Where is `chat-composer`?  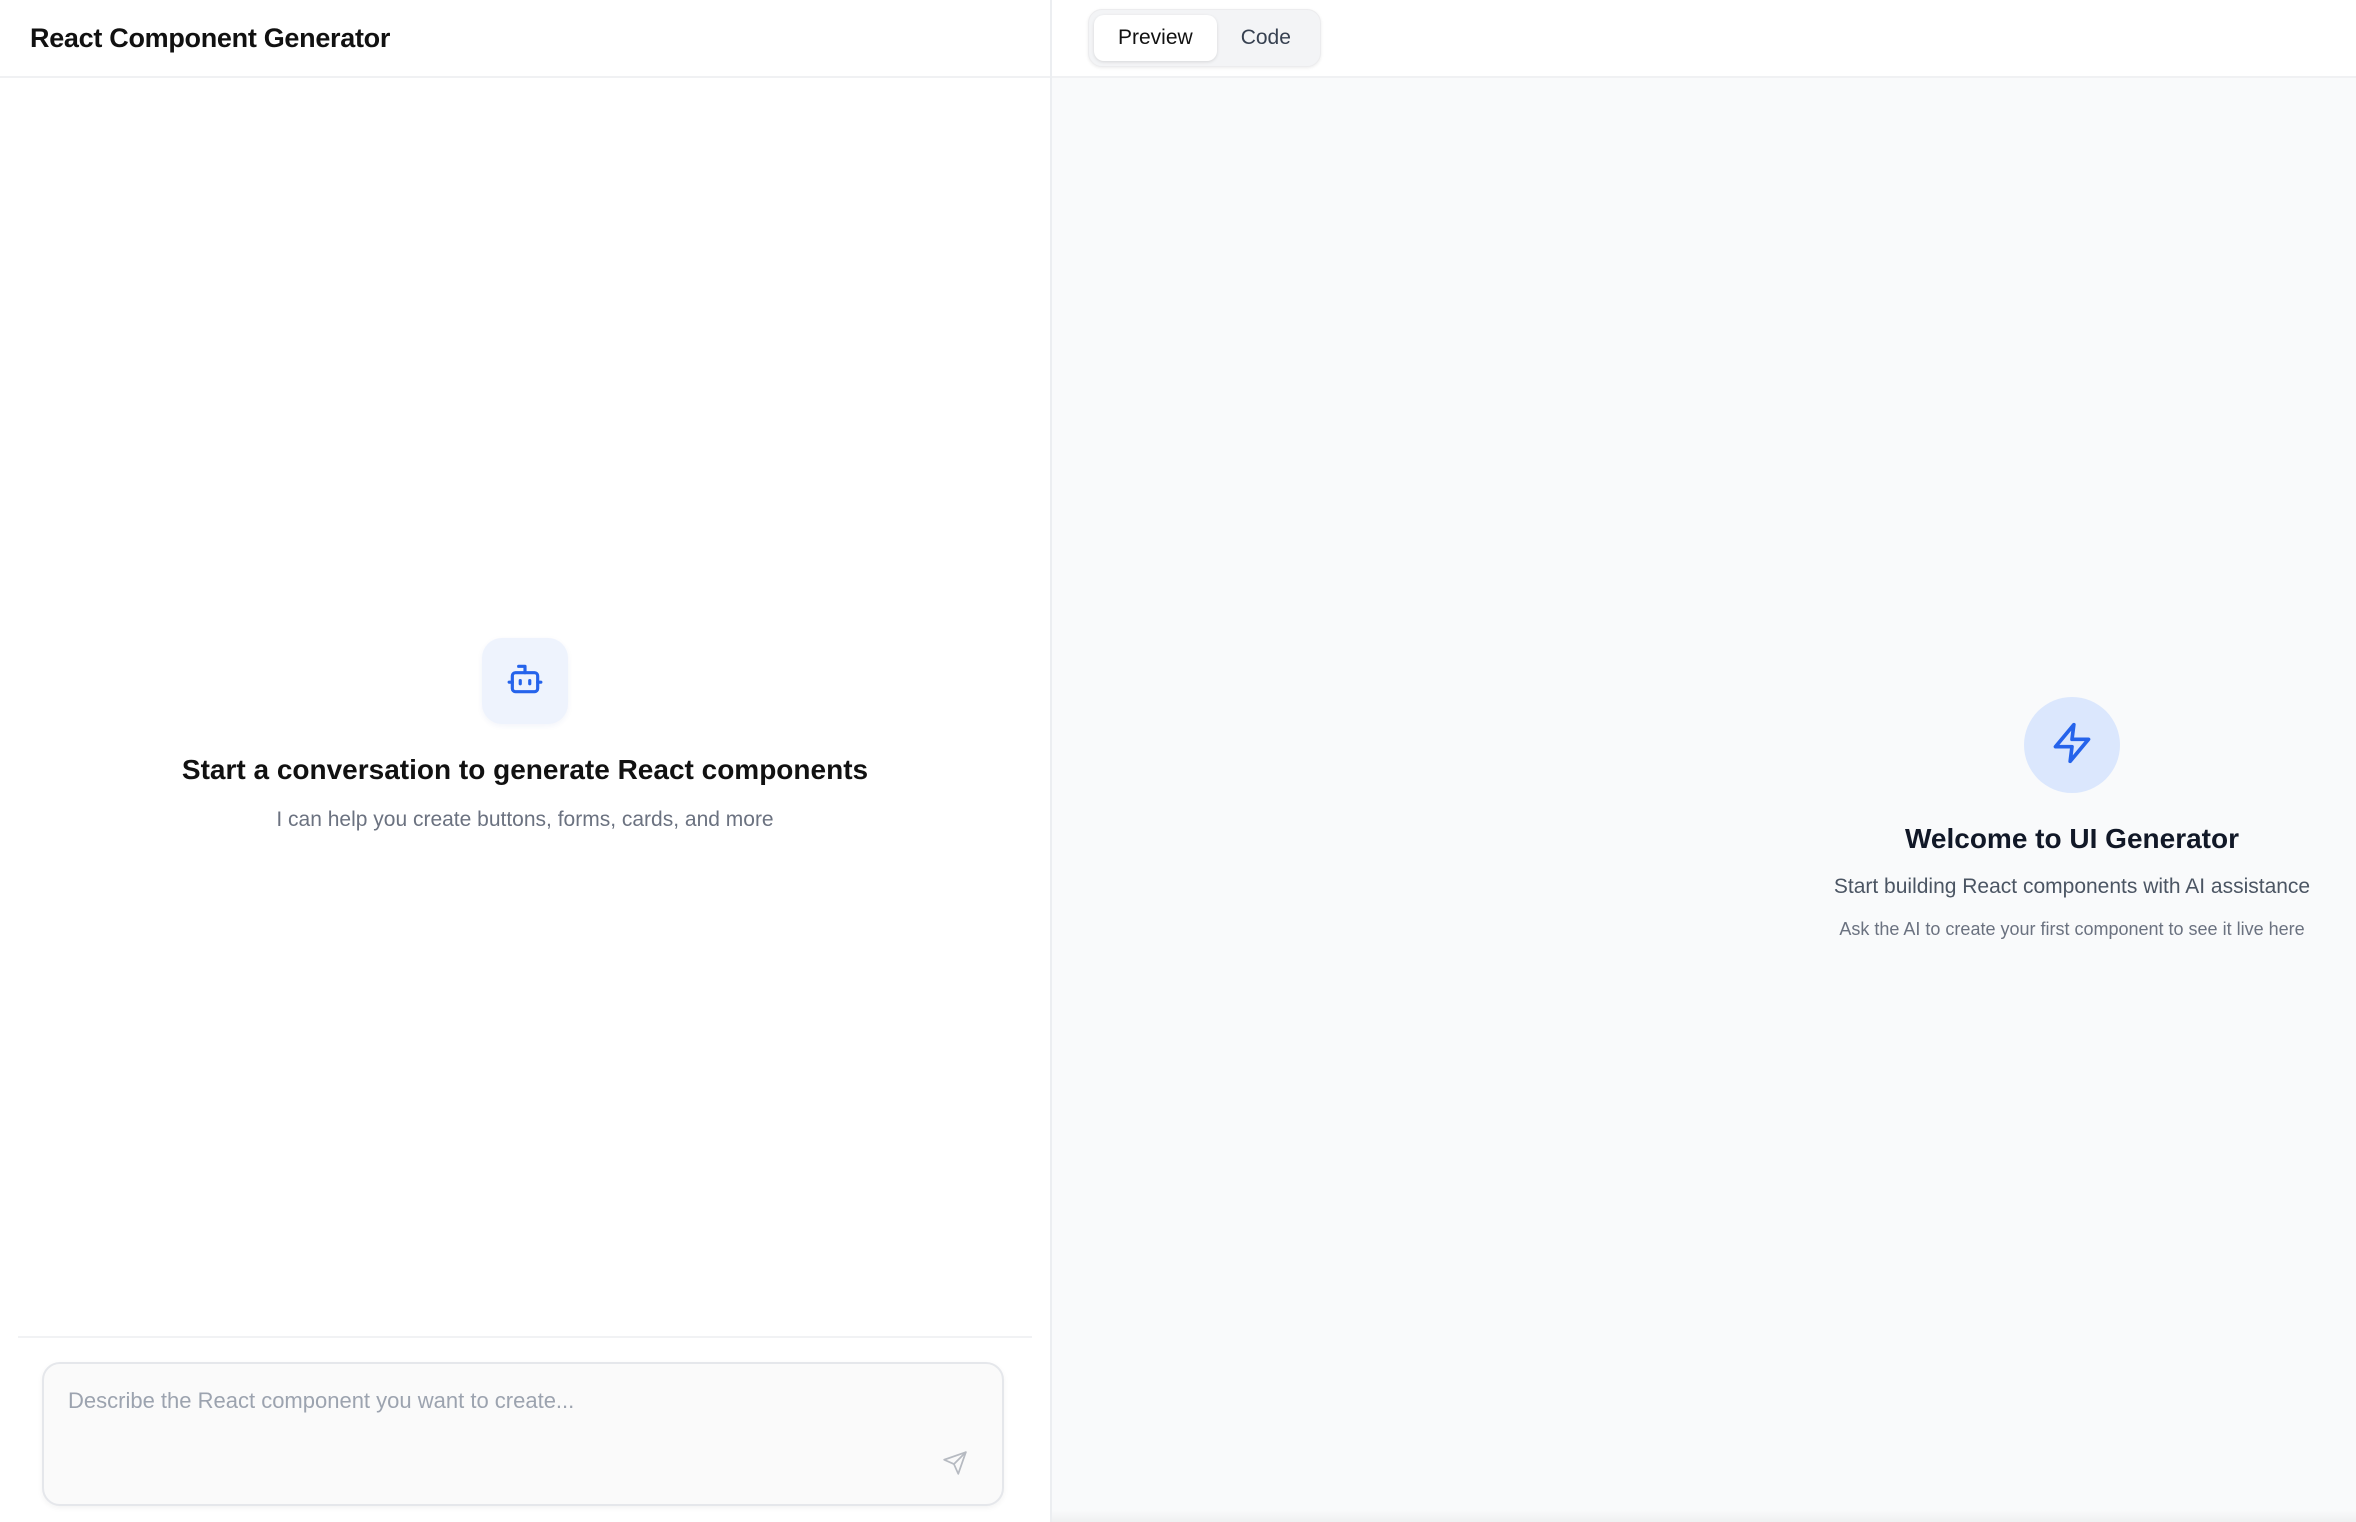
chat-composer is located at coordinates (523, 1434).